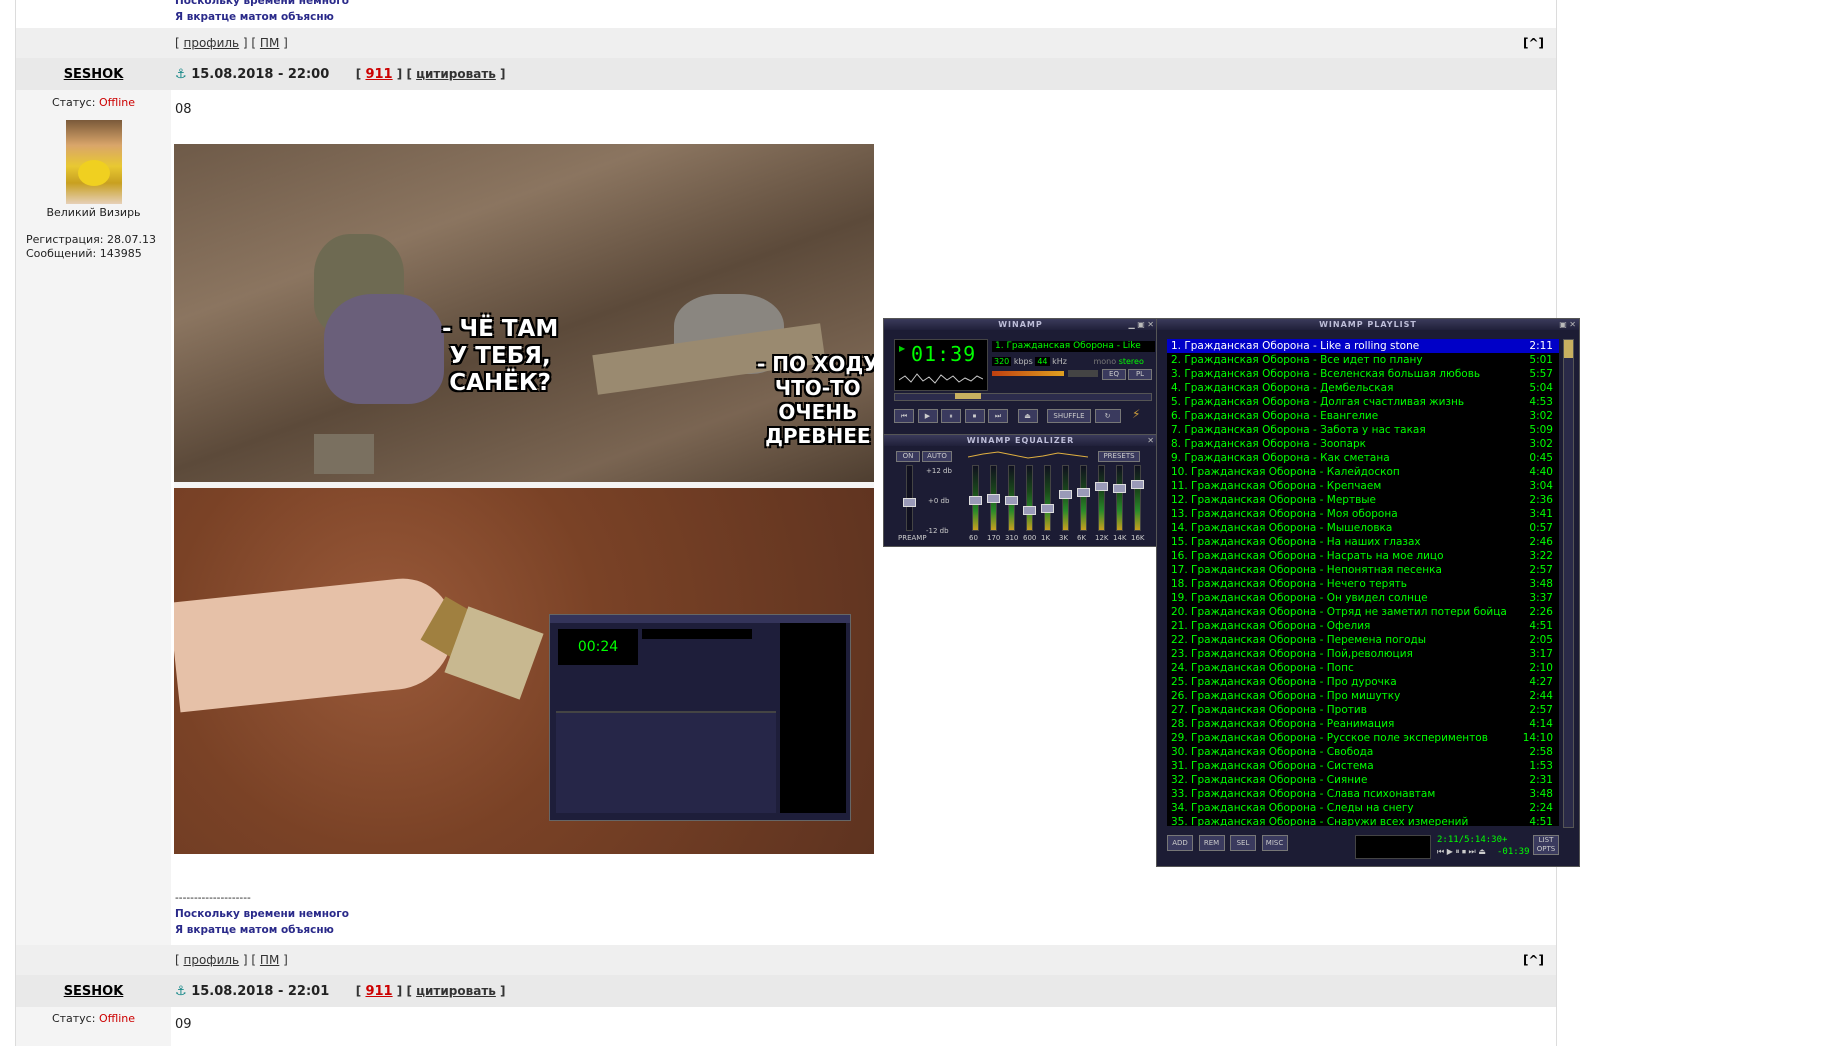 The width and height of the screenshot is (1823, 1046). Describe the element at coordinates (1363, 626) in the screenshot. I see `playlist-item: 21. Гражданская Оборона - Офелия 4:51` at that location.